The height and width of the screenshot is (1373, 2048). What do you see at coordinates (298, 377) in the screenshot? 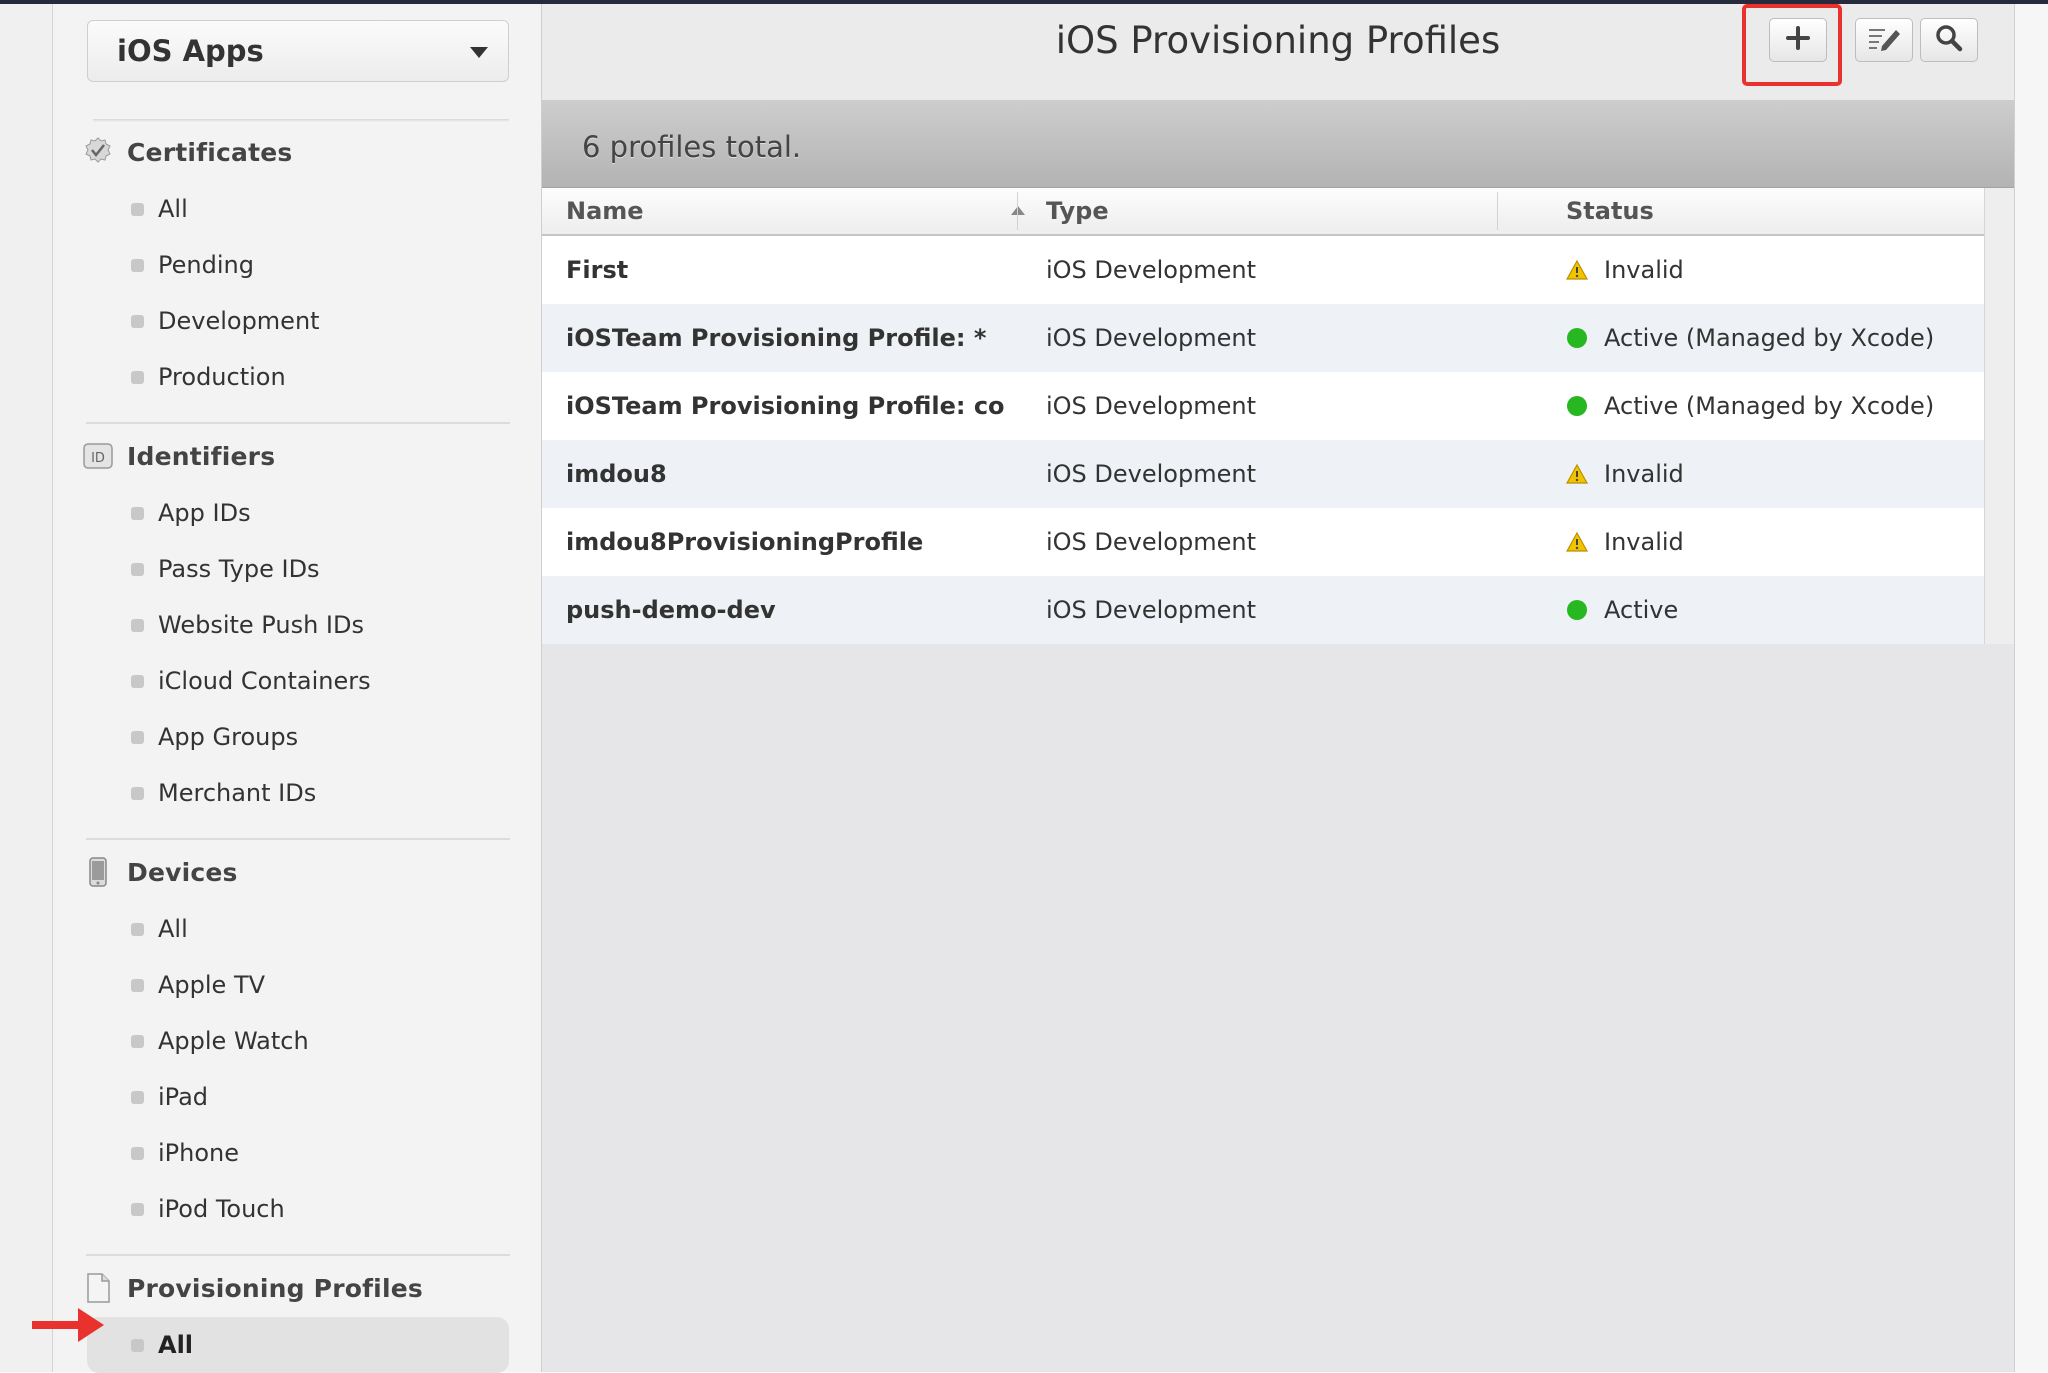
I see `sidebar-item-certificates-production: Production` at bounding box center [298, 377].